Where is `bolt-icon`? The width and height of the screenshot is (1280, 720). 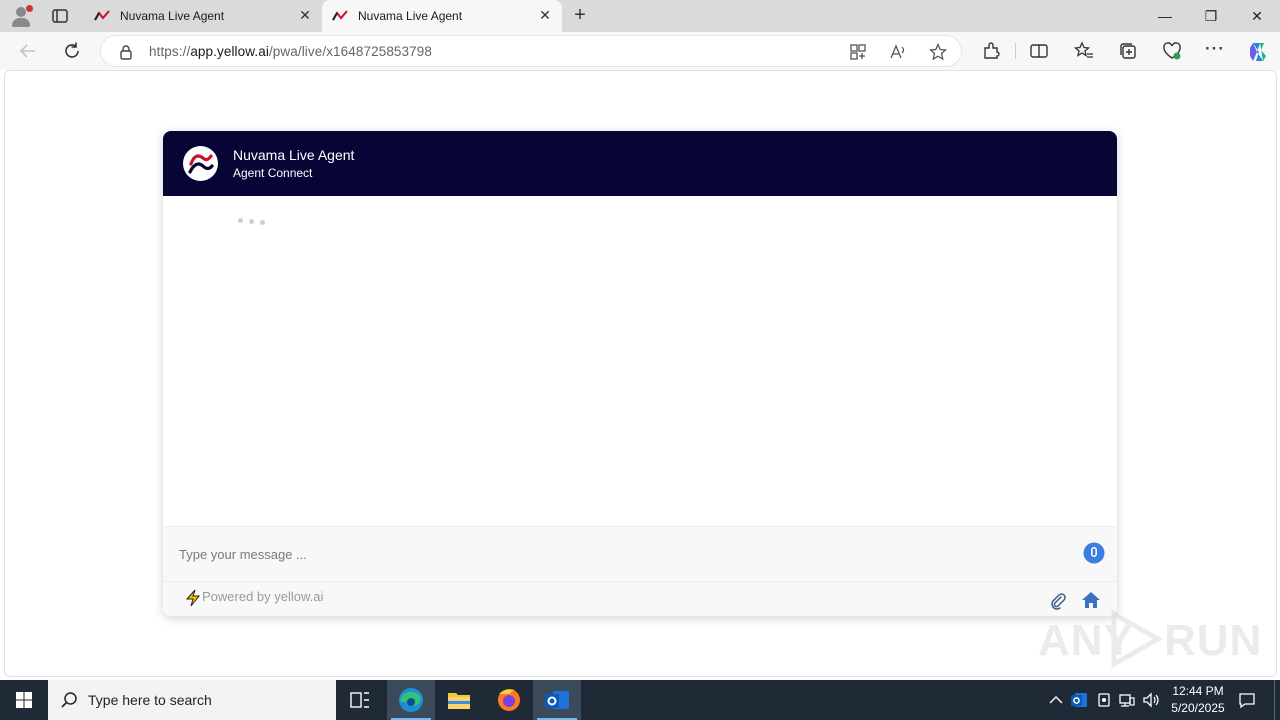 bolt-icon is located at coordinates (193, 598).